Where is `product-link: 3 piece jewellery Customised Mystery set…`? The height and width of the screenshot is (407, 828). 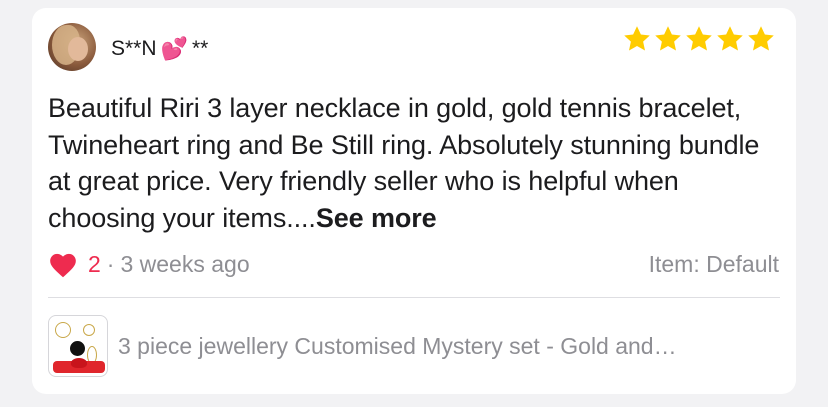 product-link: 3 piece jewellery Customised Mystery set… is located at coordinates (414, 346).